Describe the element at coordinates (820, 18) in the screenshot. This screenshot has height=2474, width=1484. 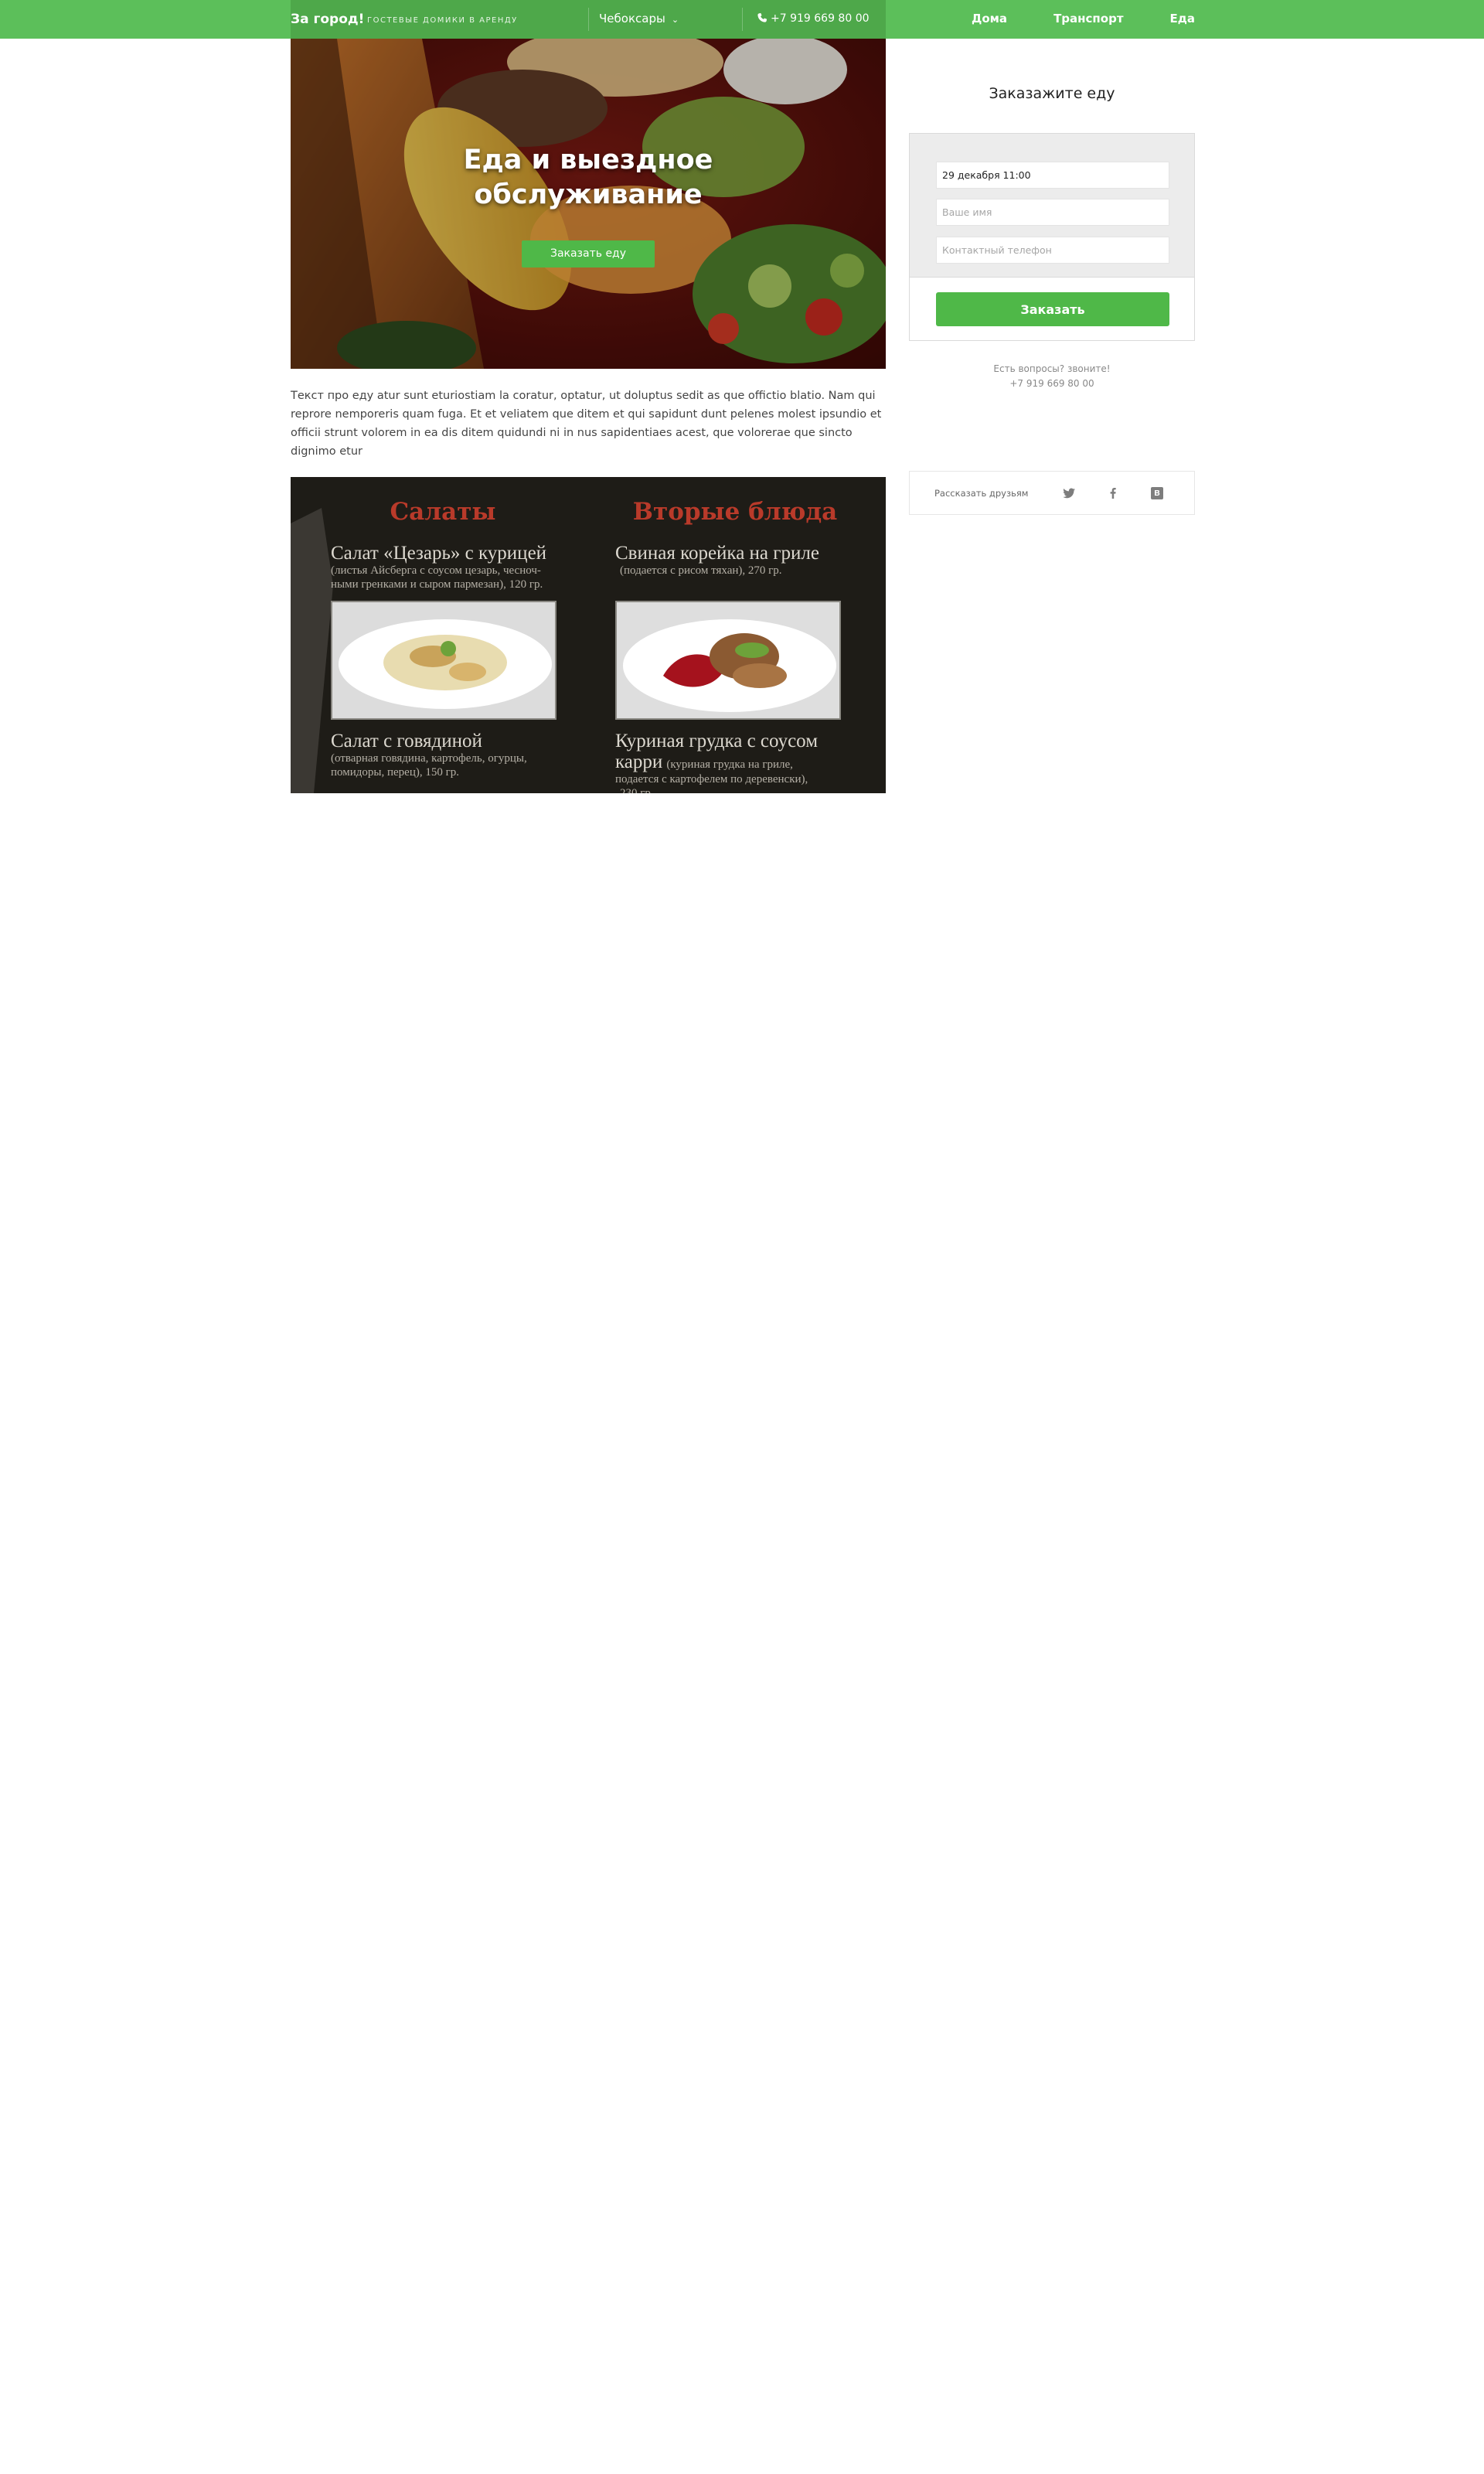
I see `header-phone-number: +7 919 669 80 00` at that location.